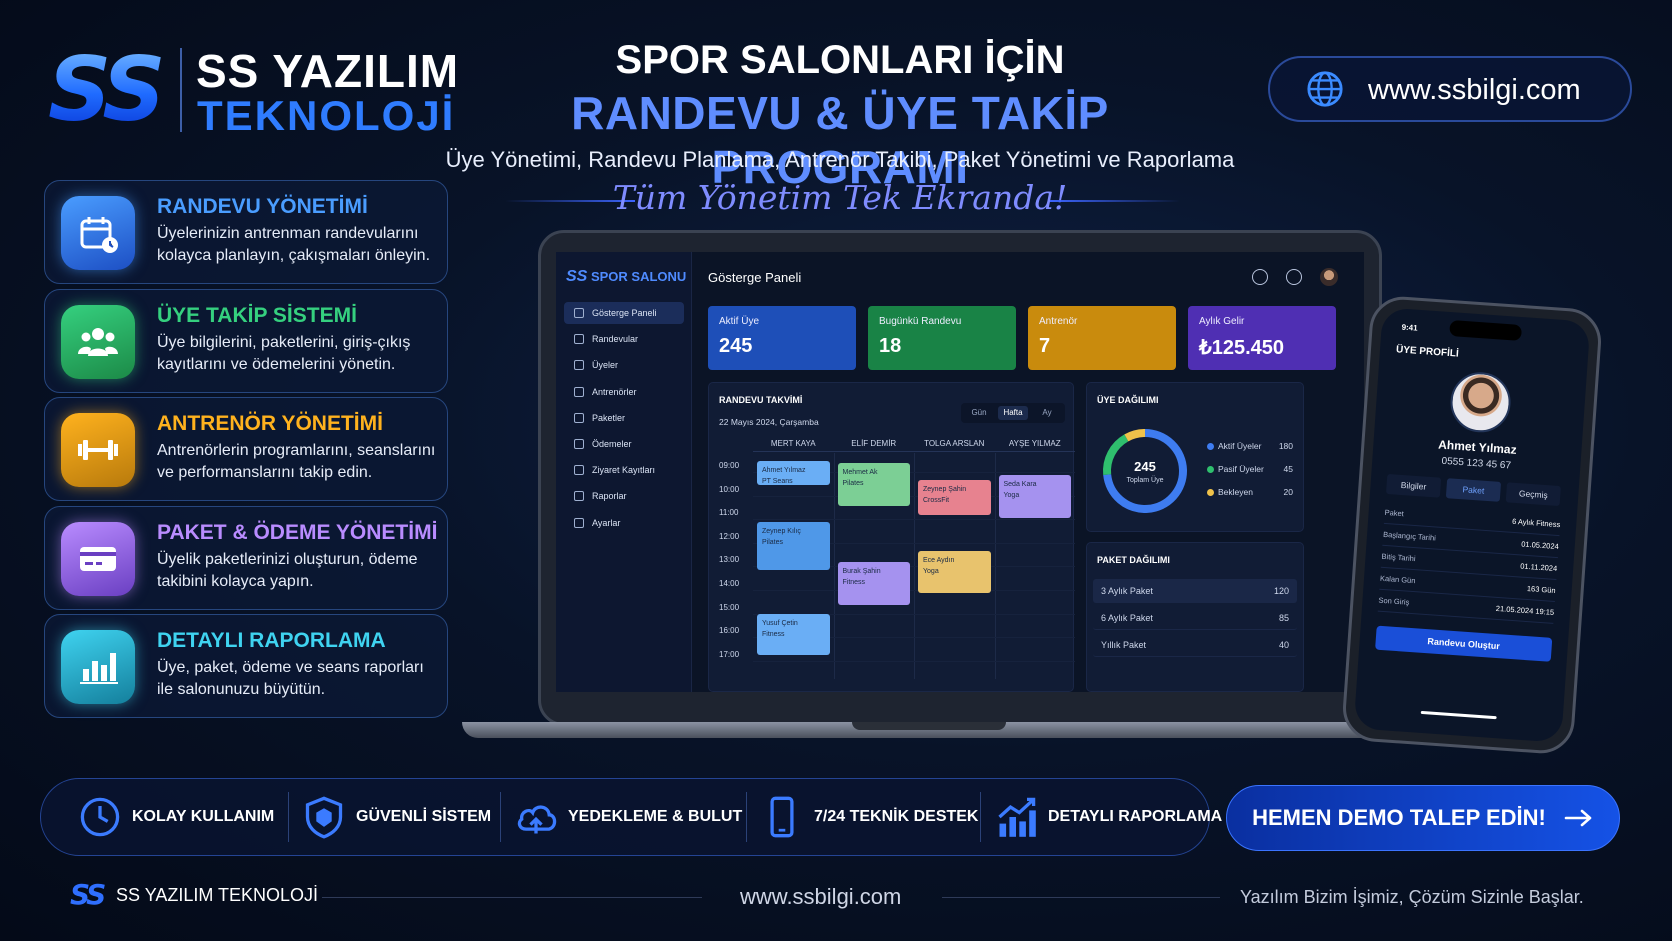 The image size is (1672, 941). Describe the element at coordinates (1034, 496) in the screenshot. I see `appointment-event: Seda Kara Yoga` at that location.